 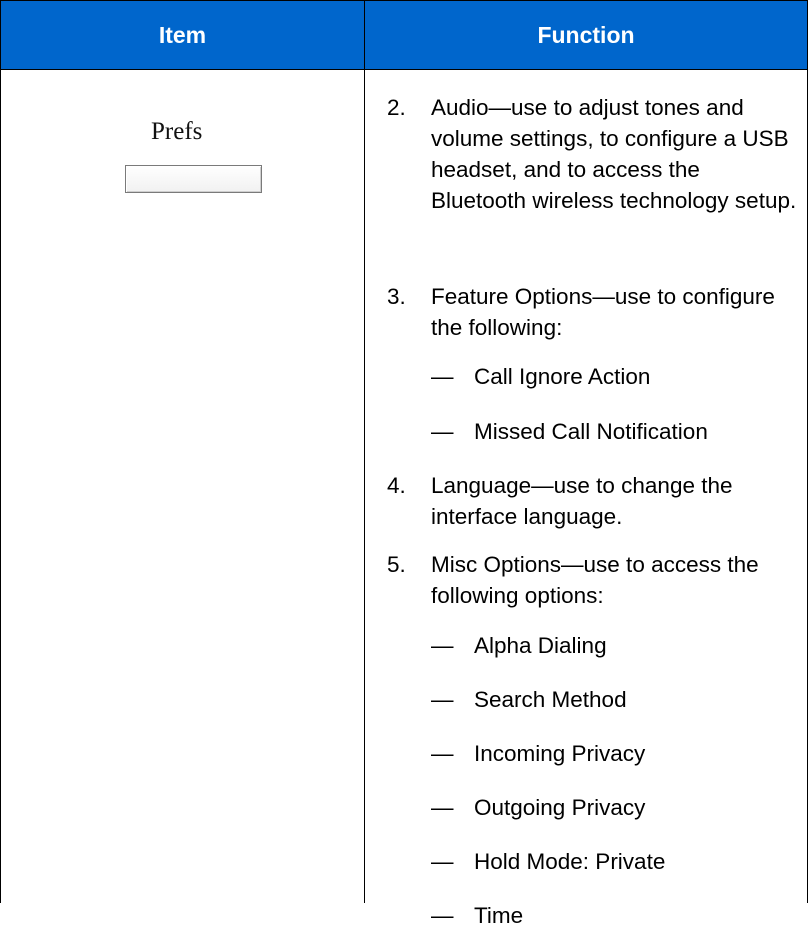 What do you see at coordinates (396, 107) in the screenshot?
I see `list-number: 2.` at bounding box center [396, 107].